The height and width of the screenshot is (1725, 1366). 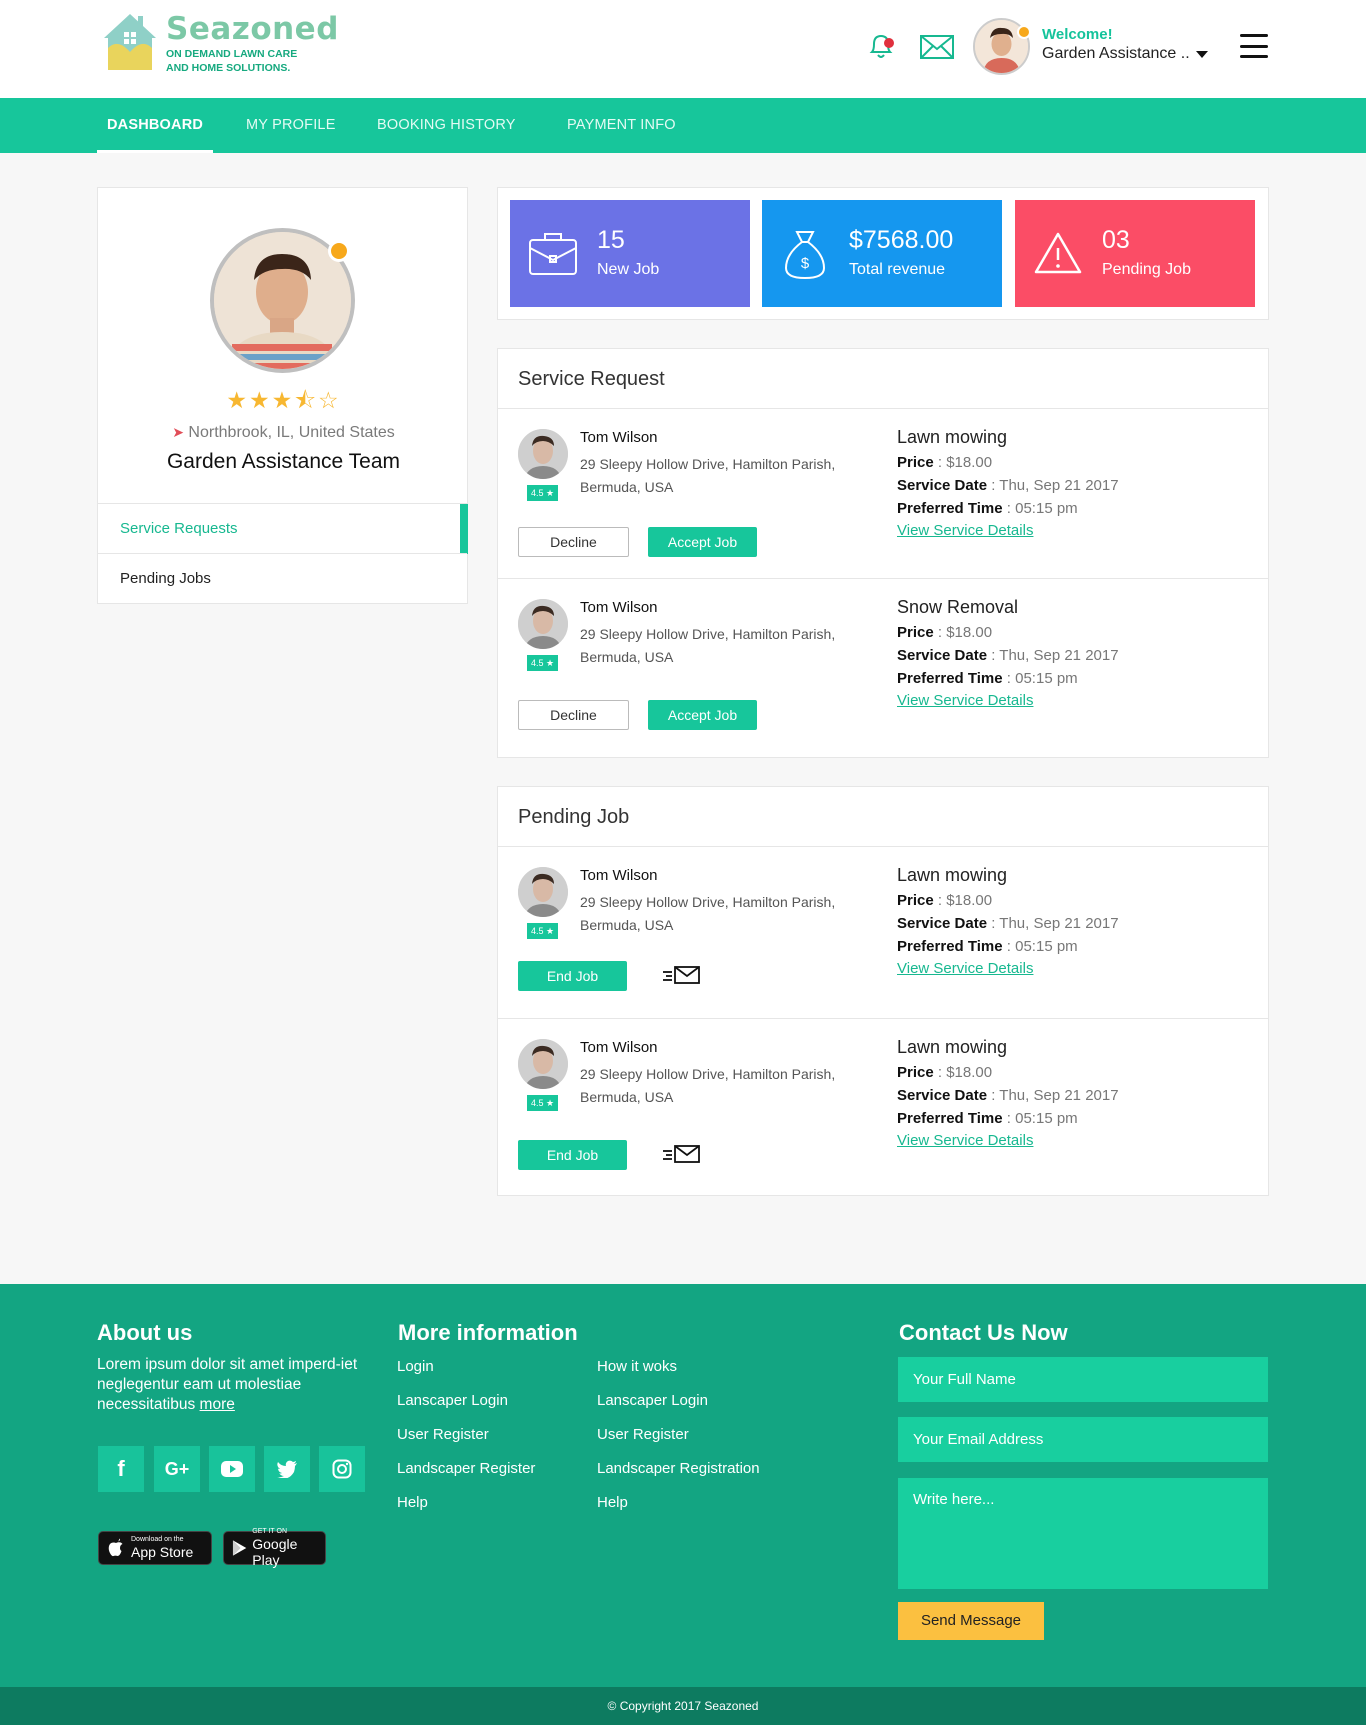 I want to click on app-store-button: Download on the App Store, so click(x=155, y=1548).